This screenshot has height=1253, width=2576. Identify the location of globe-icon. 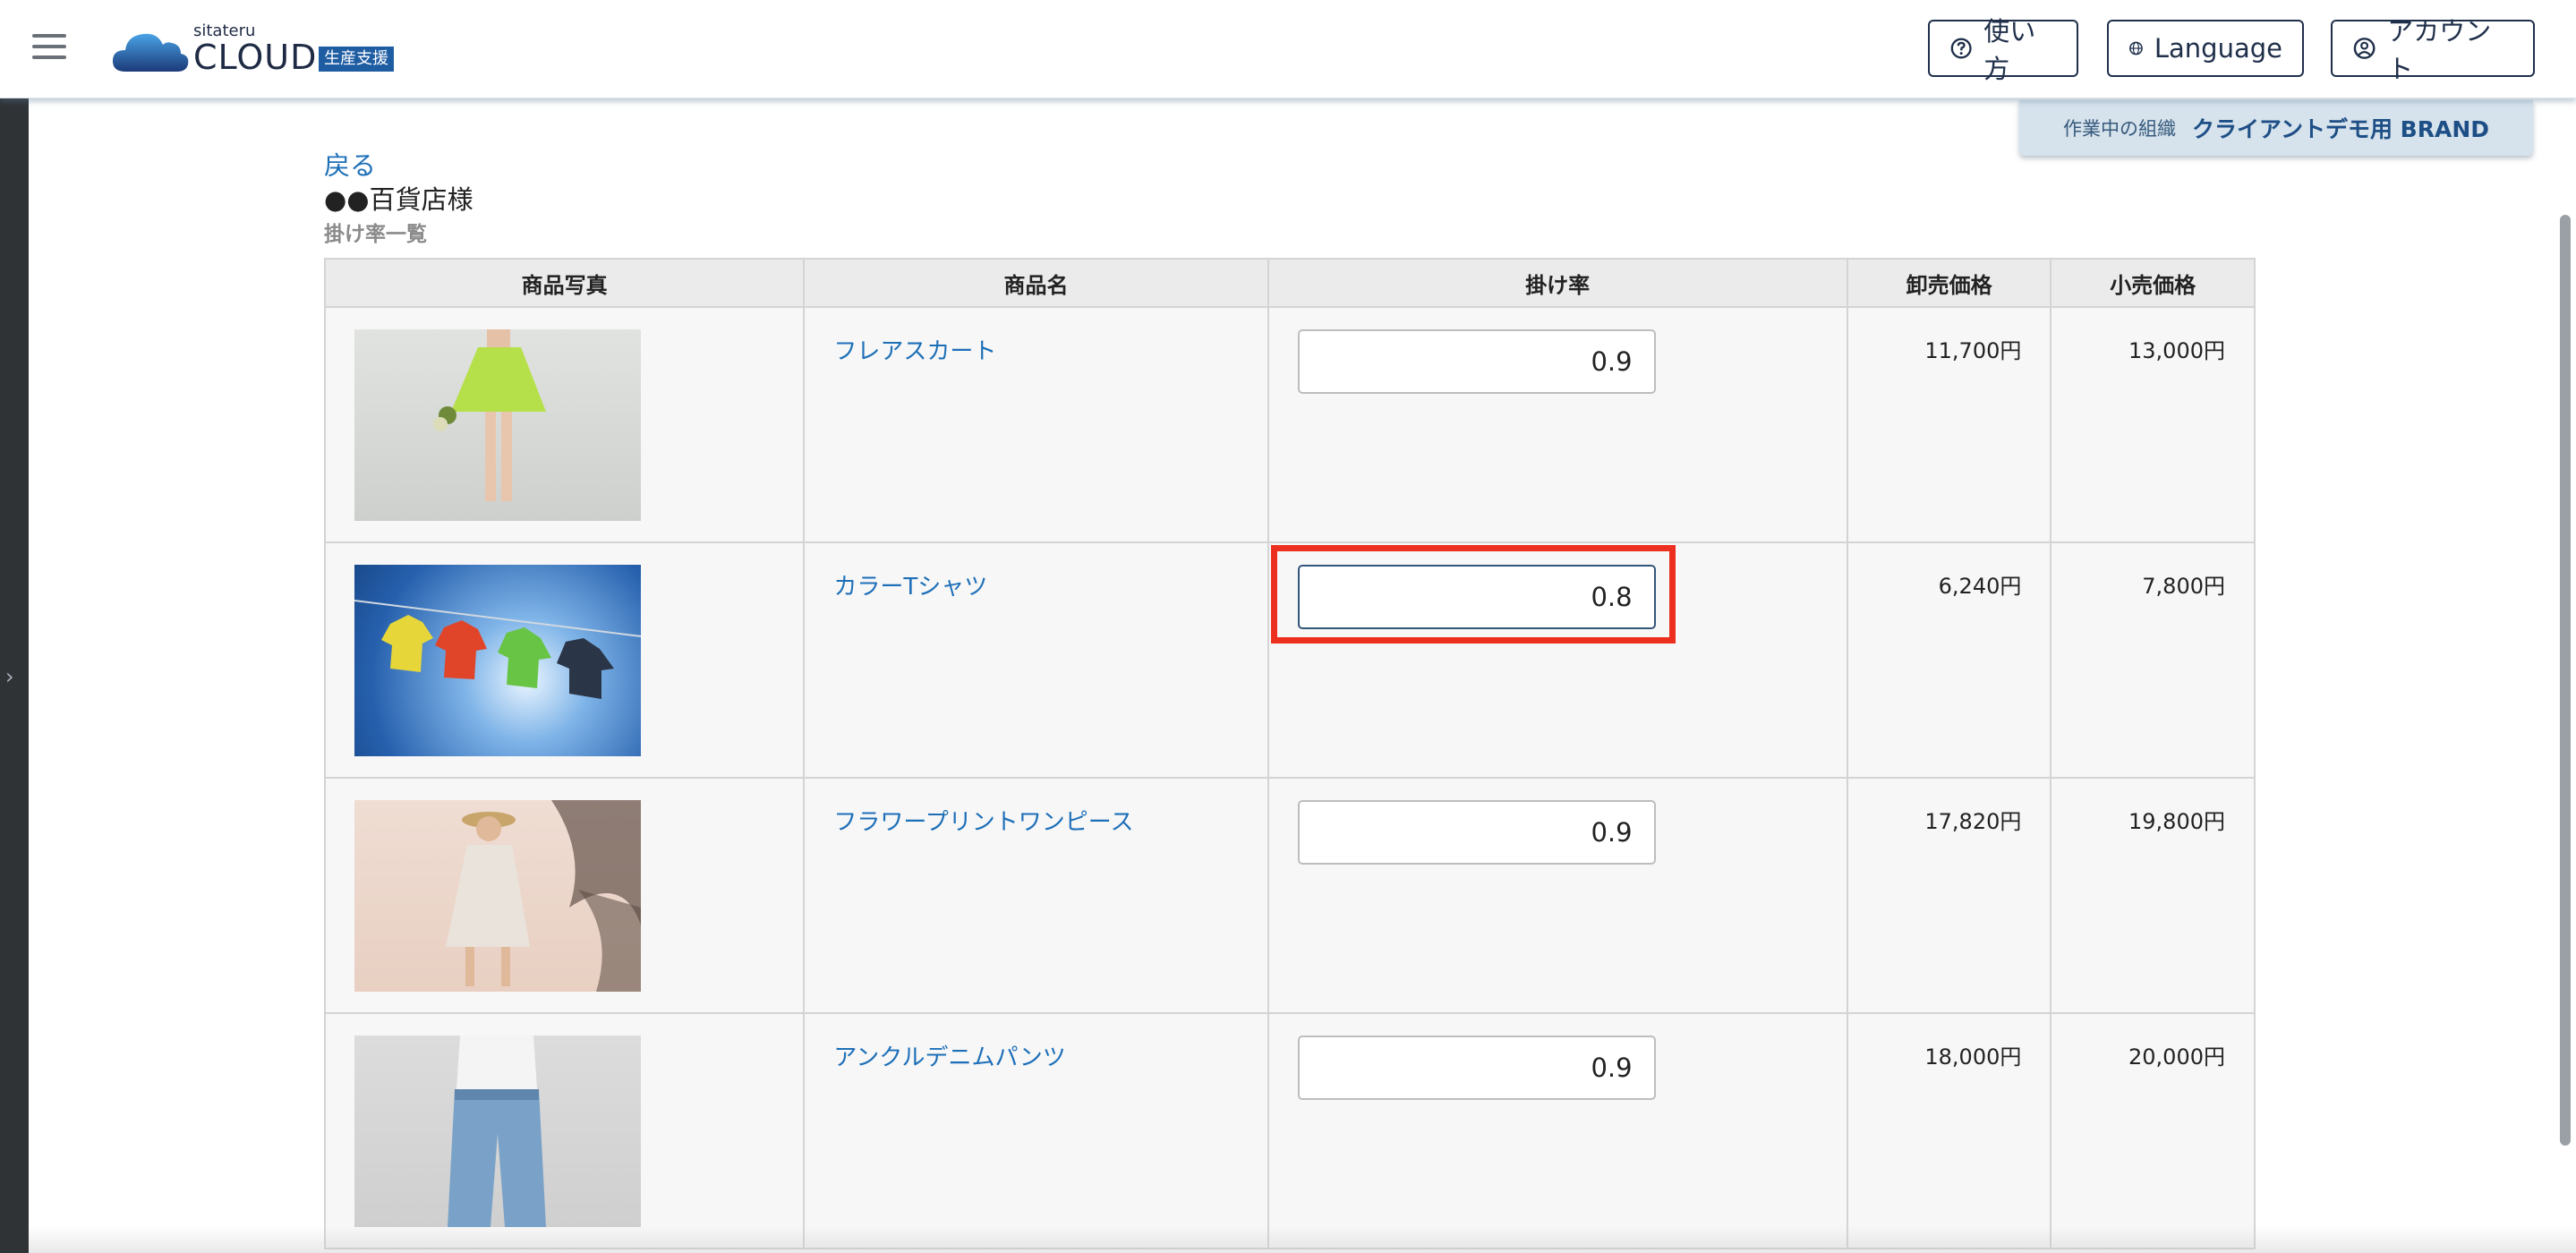
(2136, 48).